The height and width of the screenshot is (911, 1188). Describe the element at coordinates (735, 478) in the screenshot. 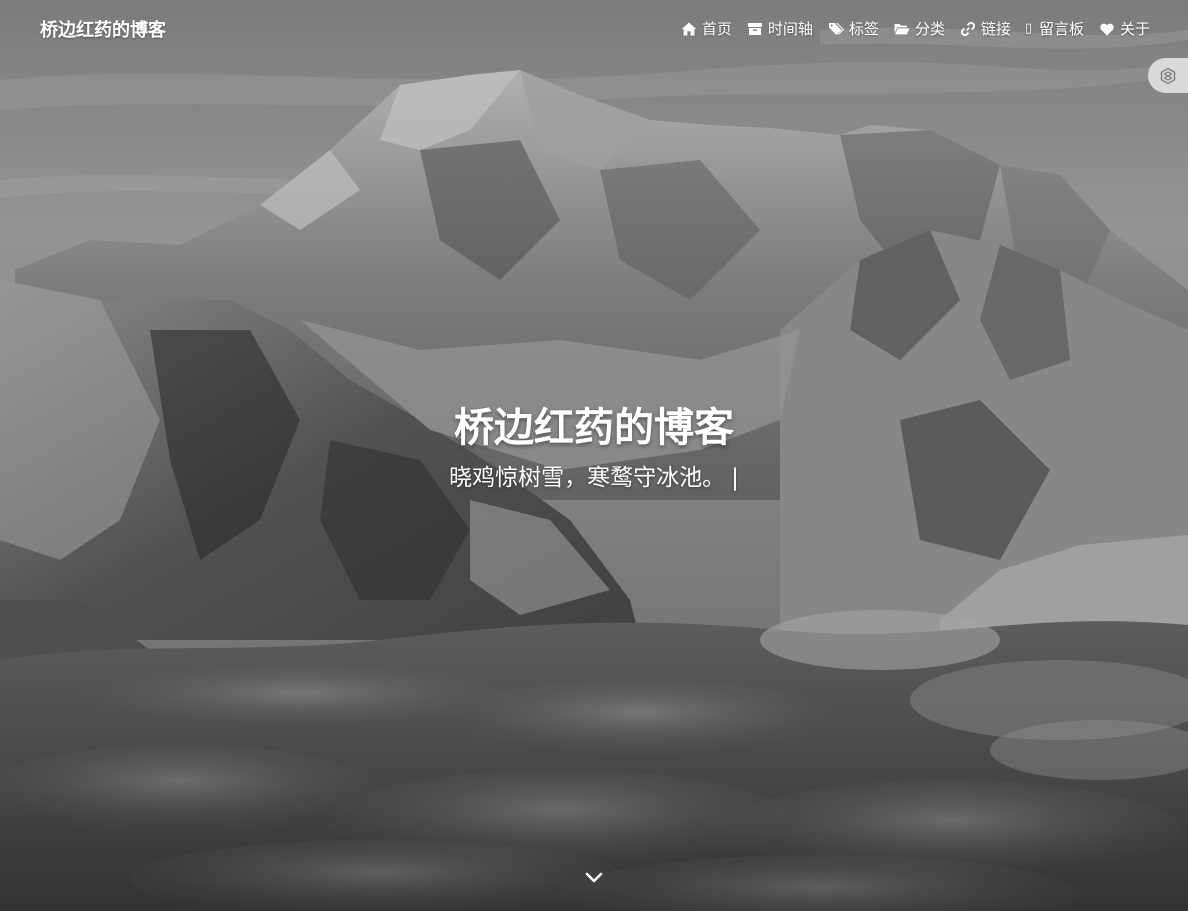

I see `typing-cursor: |` at that location.